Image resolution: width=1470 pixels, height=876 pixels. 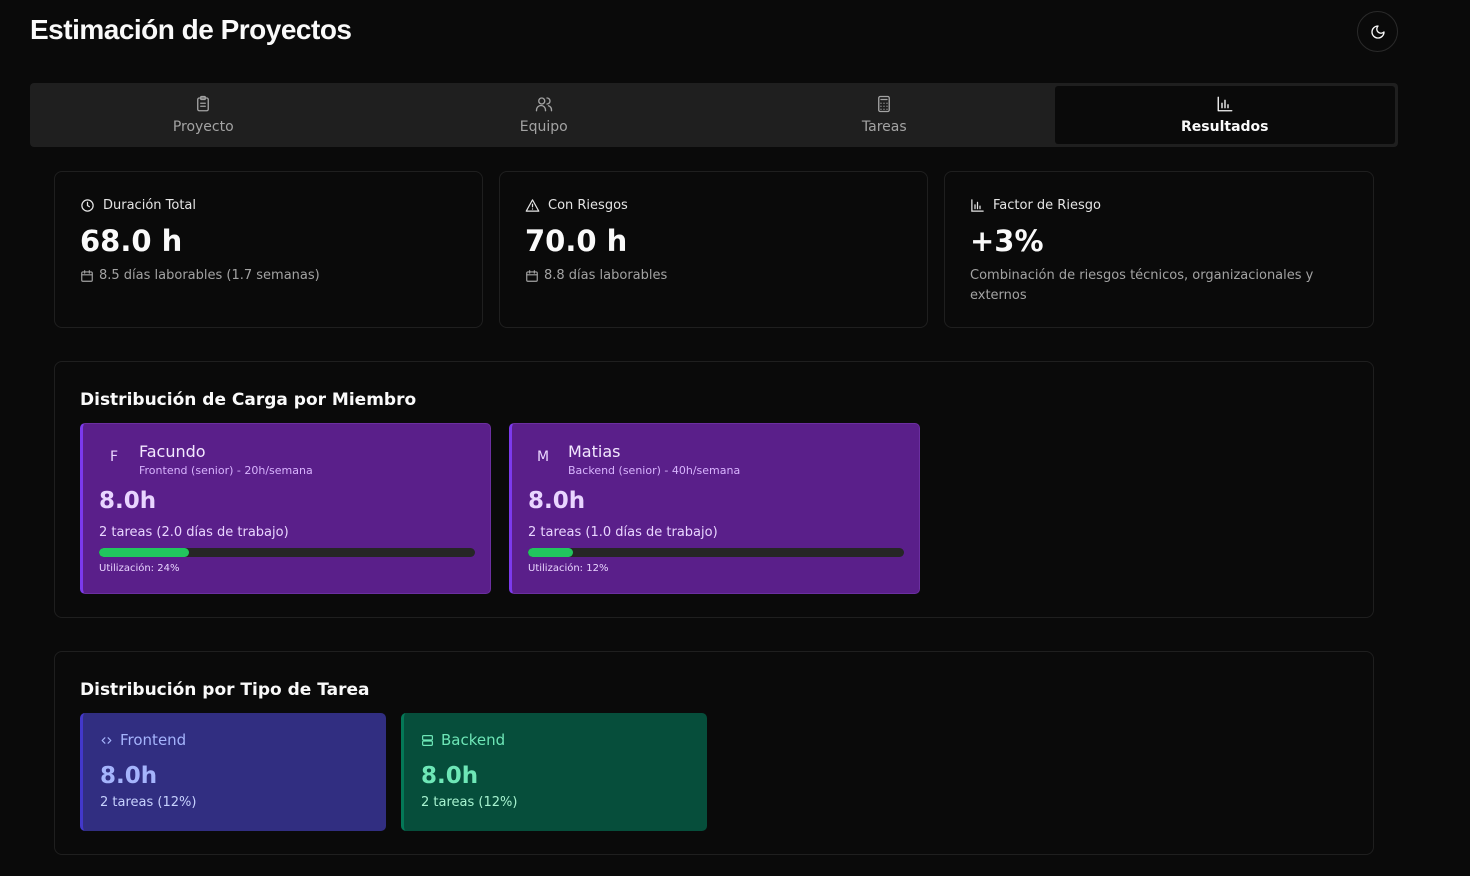 What do you see at coordinates (654, 470) in the screenshot?
I see `member-role: Backend (senior) - 40h/semana` at bounding box center [654, 470].